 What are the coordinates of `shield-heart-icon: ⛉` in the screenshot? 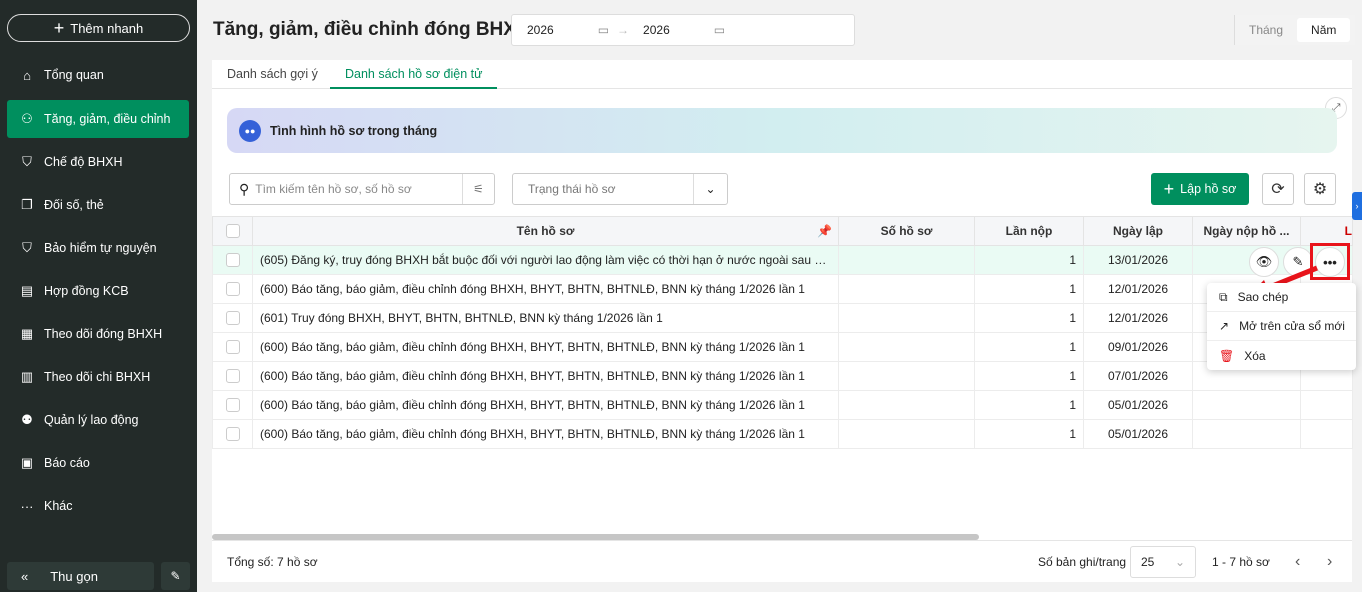 It's located at (27, 161).